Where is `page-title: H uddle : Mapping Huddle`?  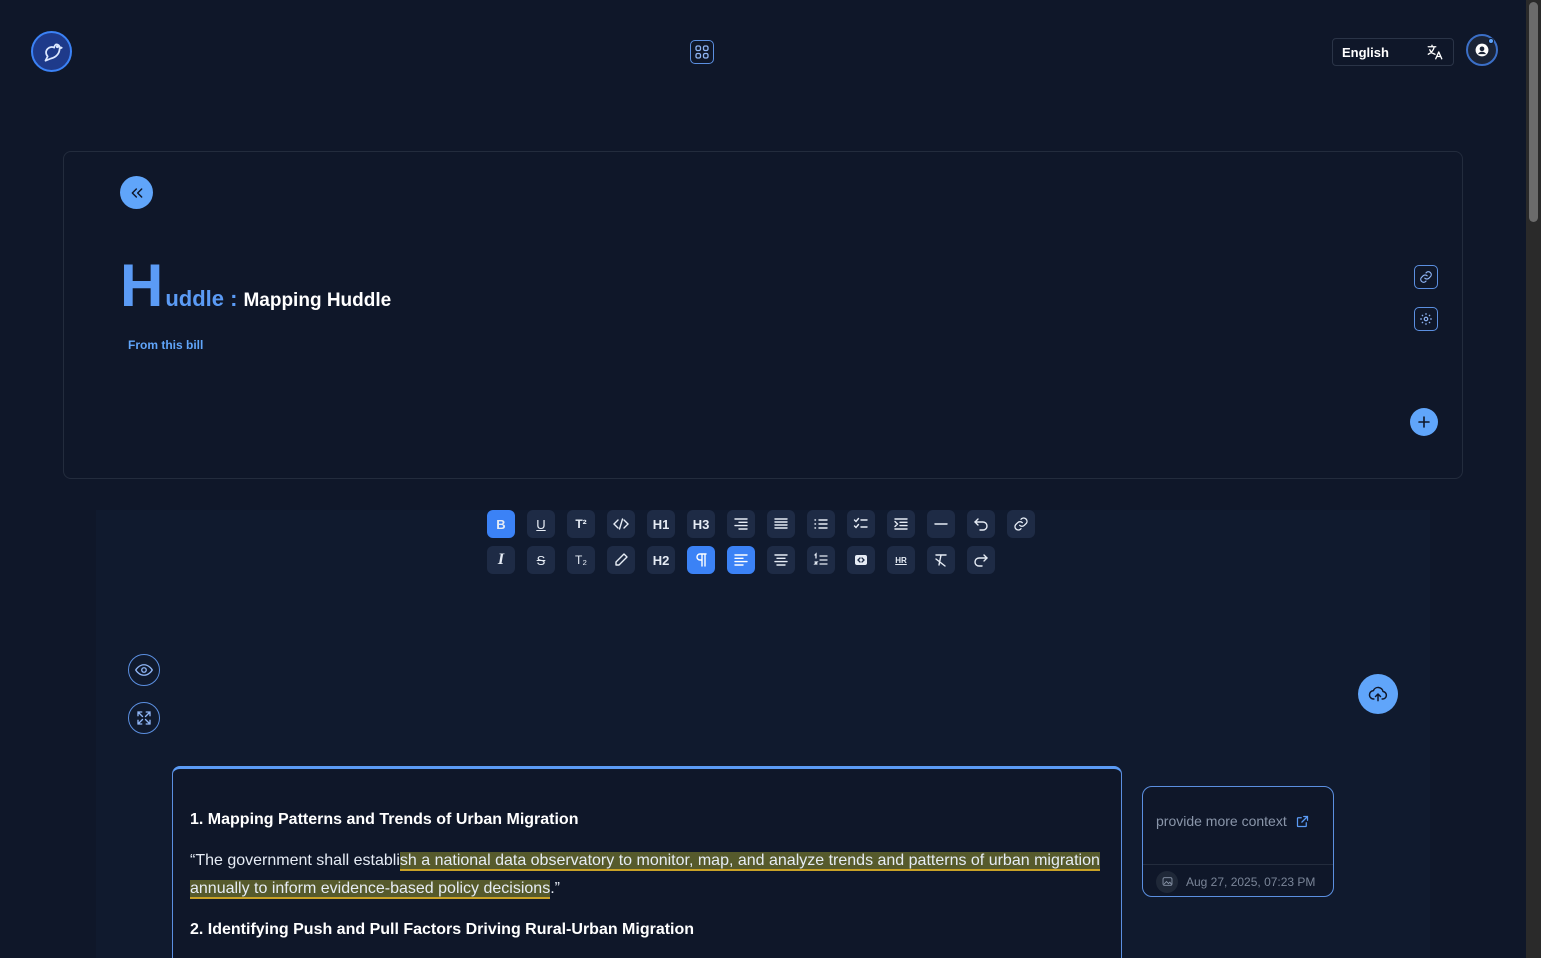 page-title: H uddle : Mapping Huddle is located at coordinates (255, 286).